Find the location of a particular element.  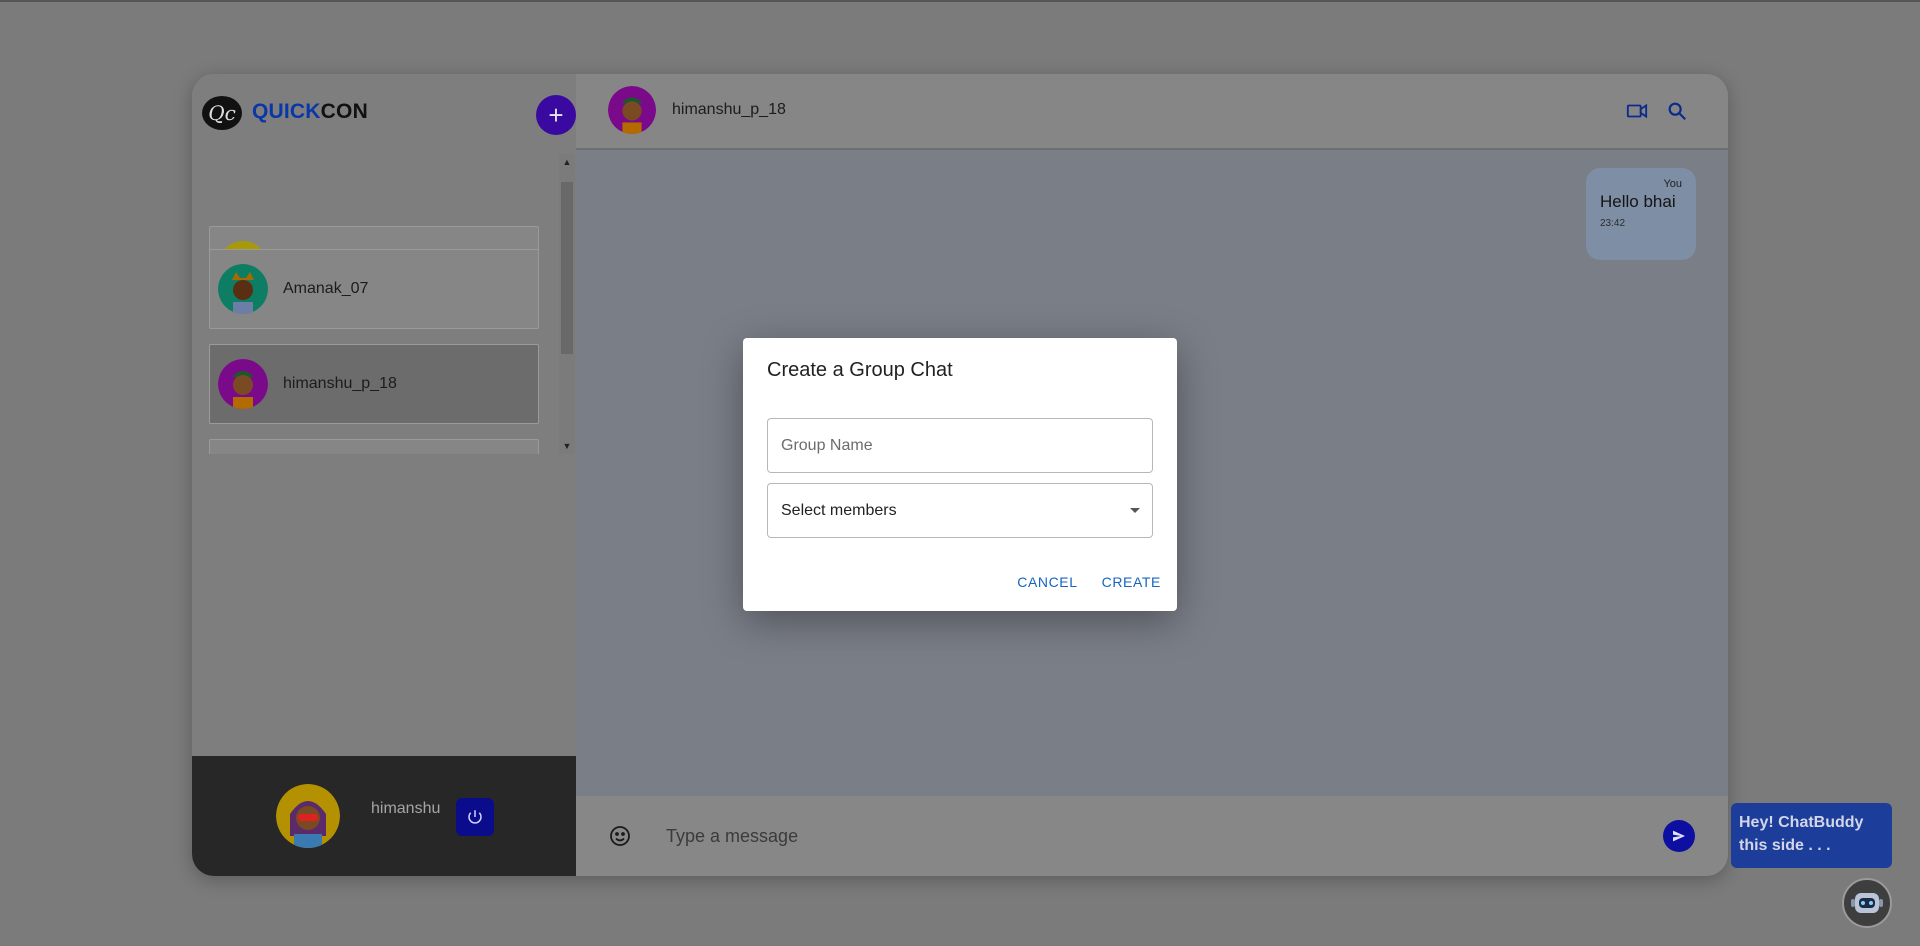

top-border is located at coordinates (960, 1).